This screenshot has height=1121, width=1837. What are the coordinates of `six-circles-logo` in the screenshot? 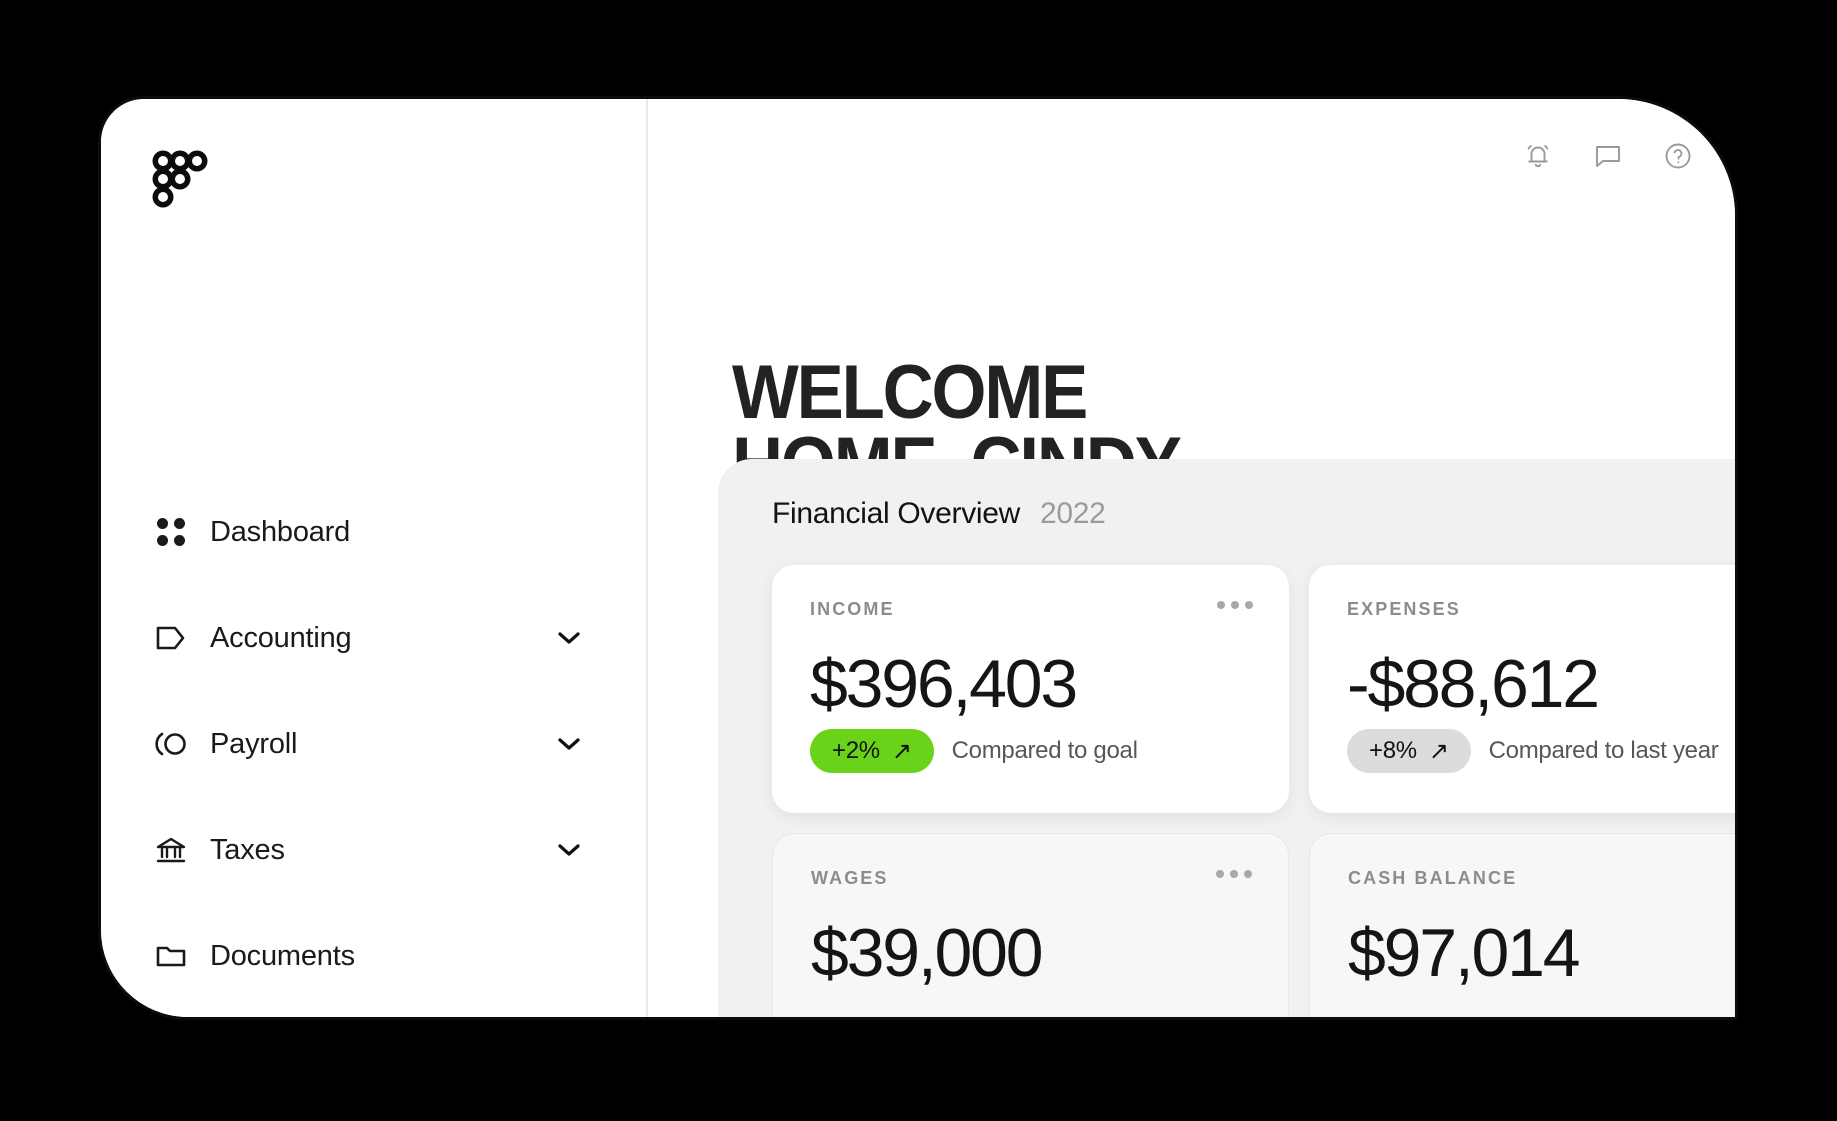 It's located at (180, 179).